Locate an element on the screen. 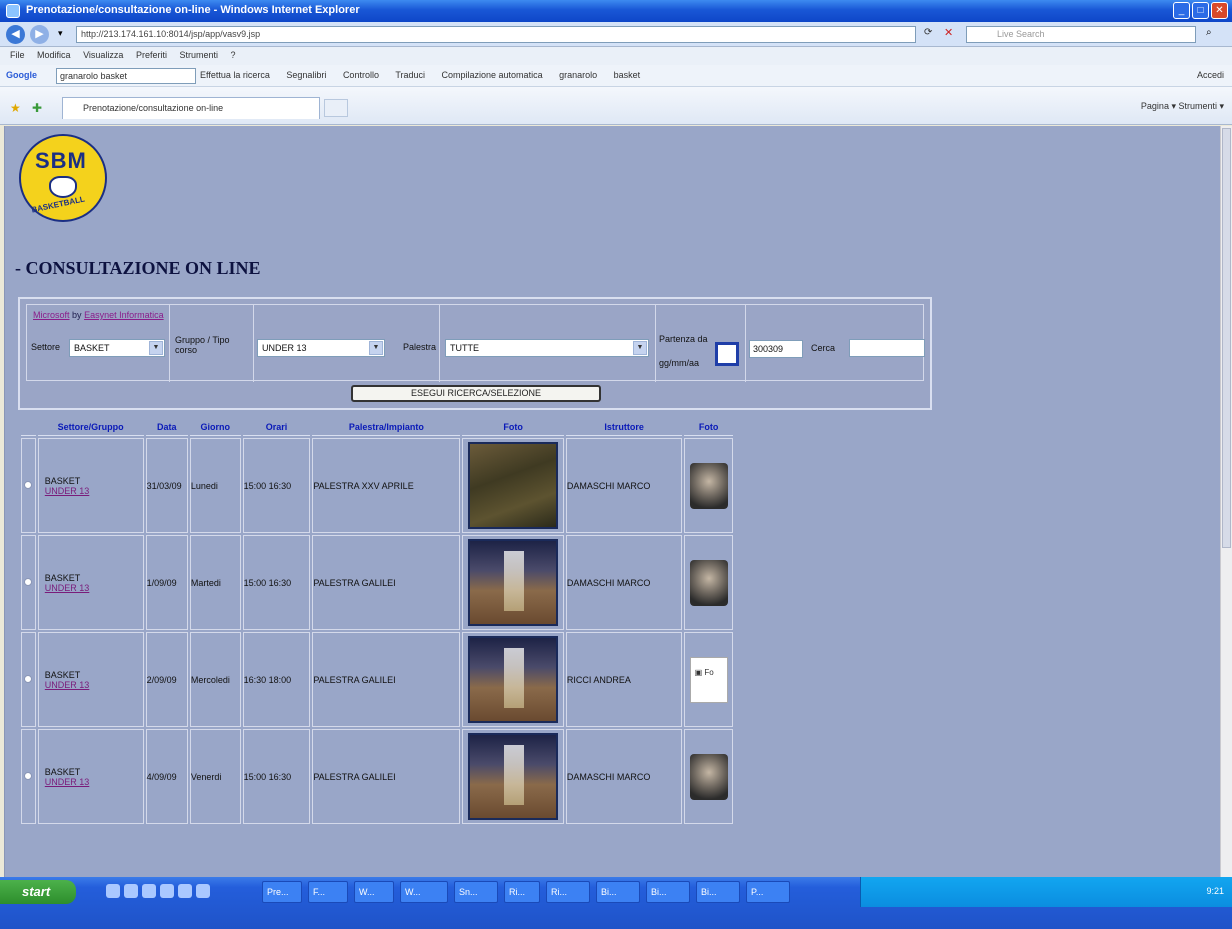 This screenshot has width=1232, height=929. cell-orari: 16:30 18:00 is located at coordinates (276, 679).